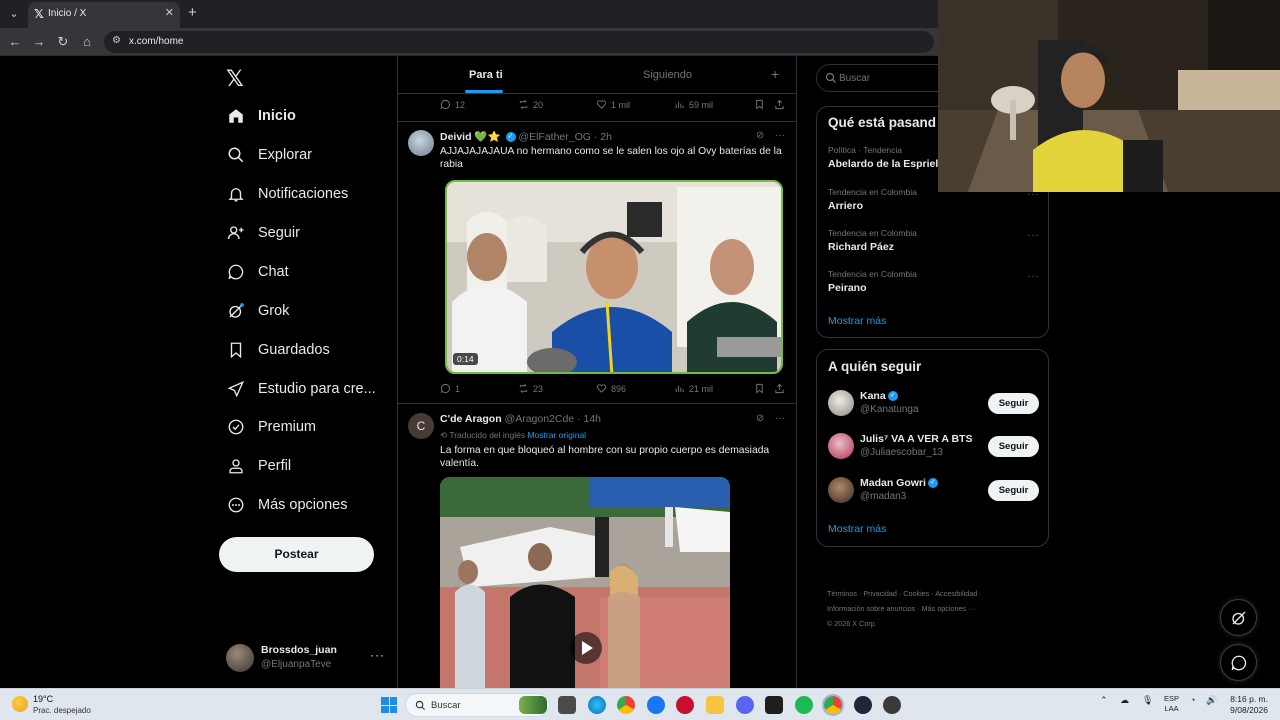 The width and height of the screenshot is (1280, 720). What do you see at coordinates (258, 466) in the screenshot?
I see `nav-item-perfil: Perfil` at bounding box center [258, 466].